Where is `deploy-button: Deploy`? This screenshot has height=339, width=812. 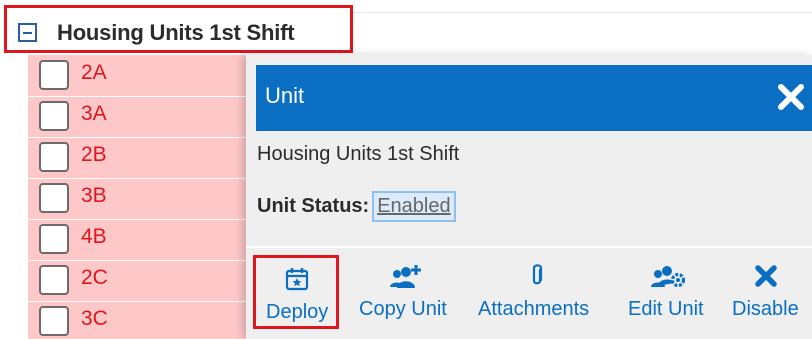 deploy-button: Deploy is located at coordinates (296, 292).